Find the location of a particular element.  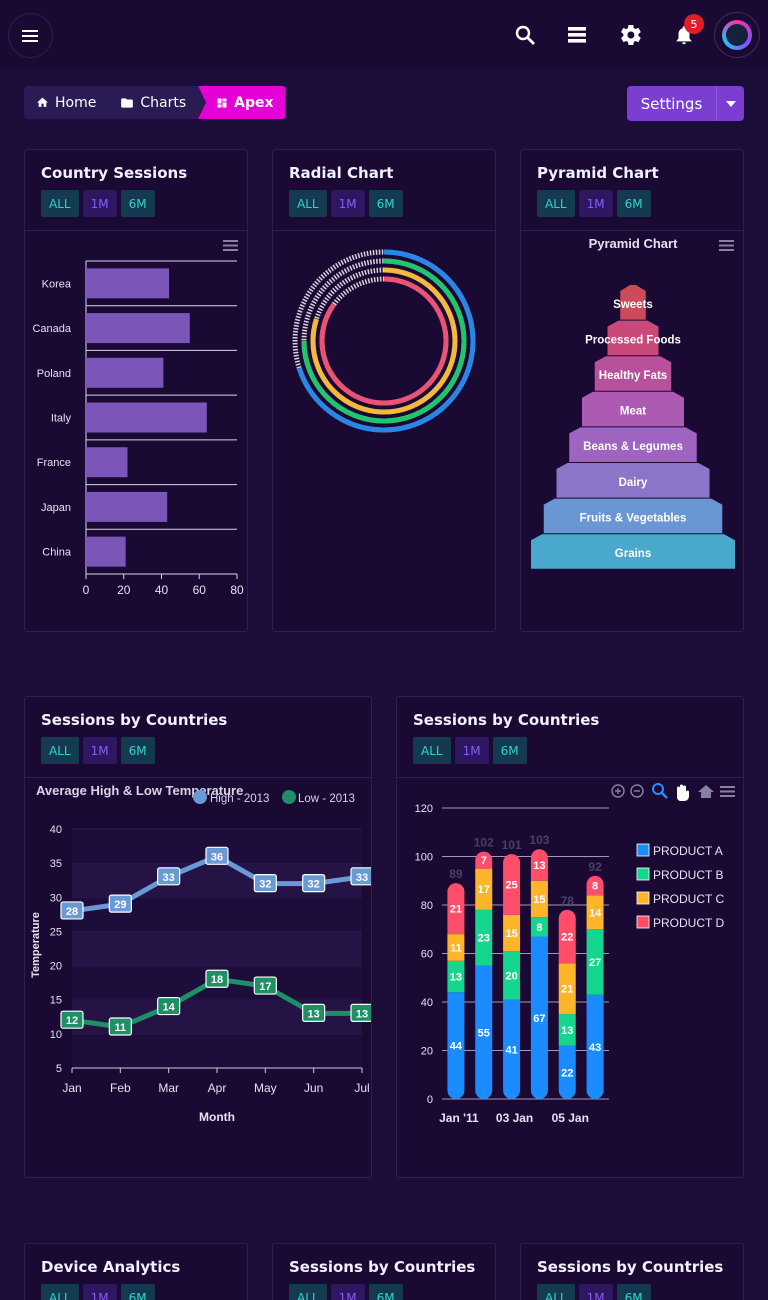

card-device-analytics: Device Analytics ALL 1M 6M is located at coordinates (136, 1271).